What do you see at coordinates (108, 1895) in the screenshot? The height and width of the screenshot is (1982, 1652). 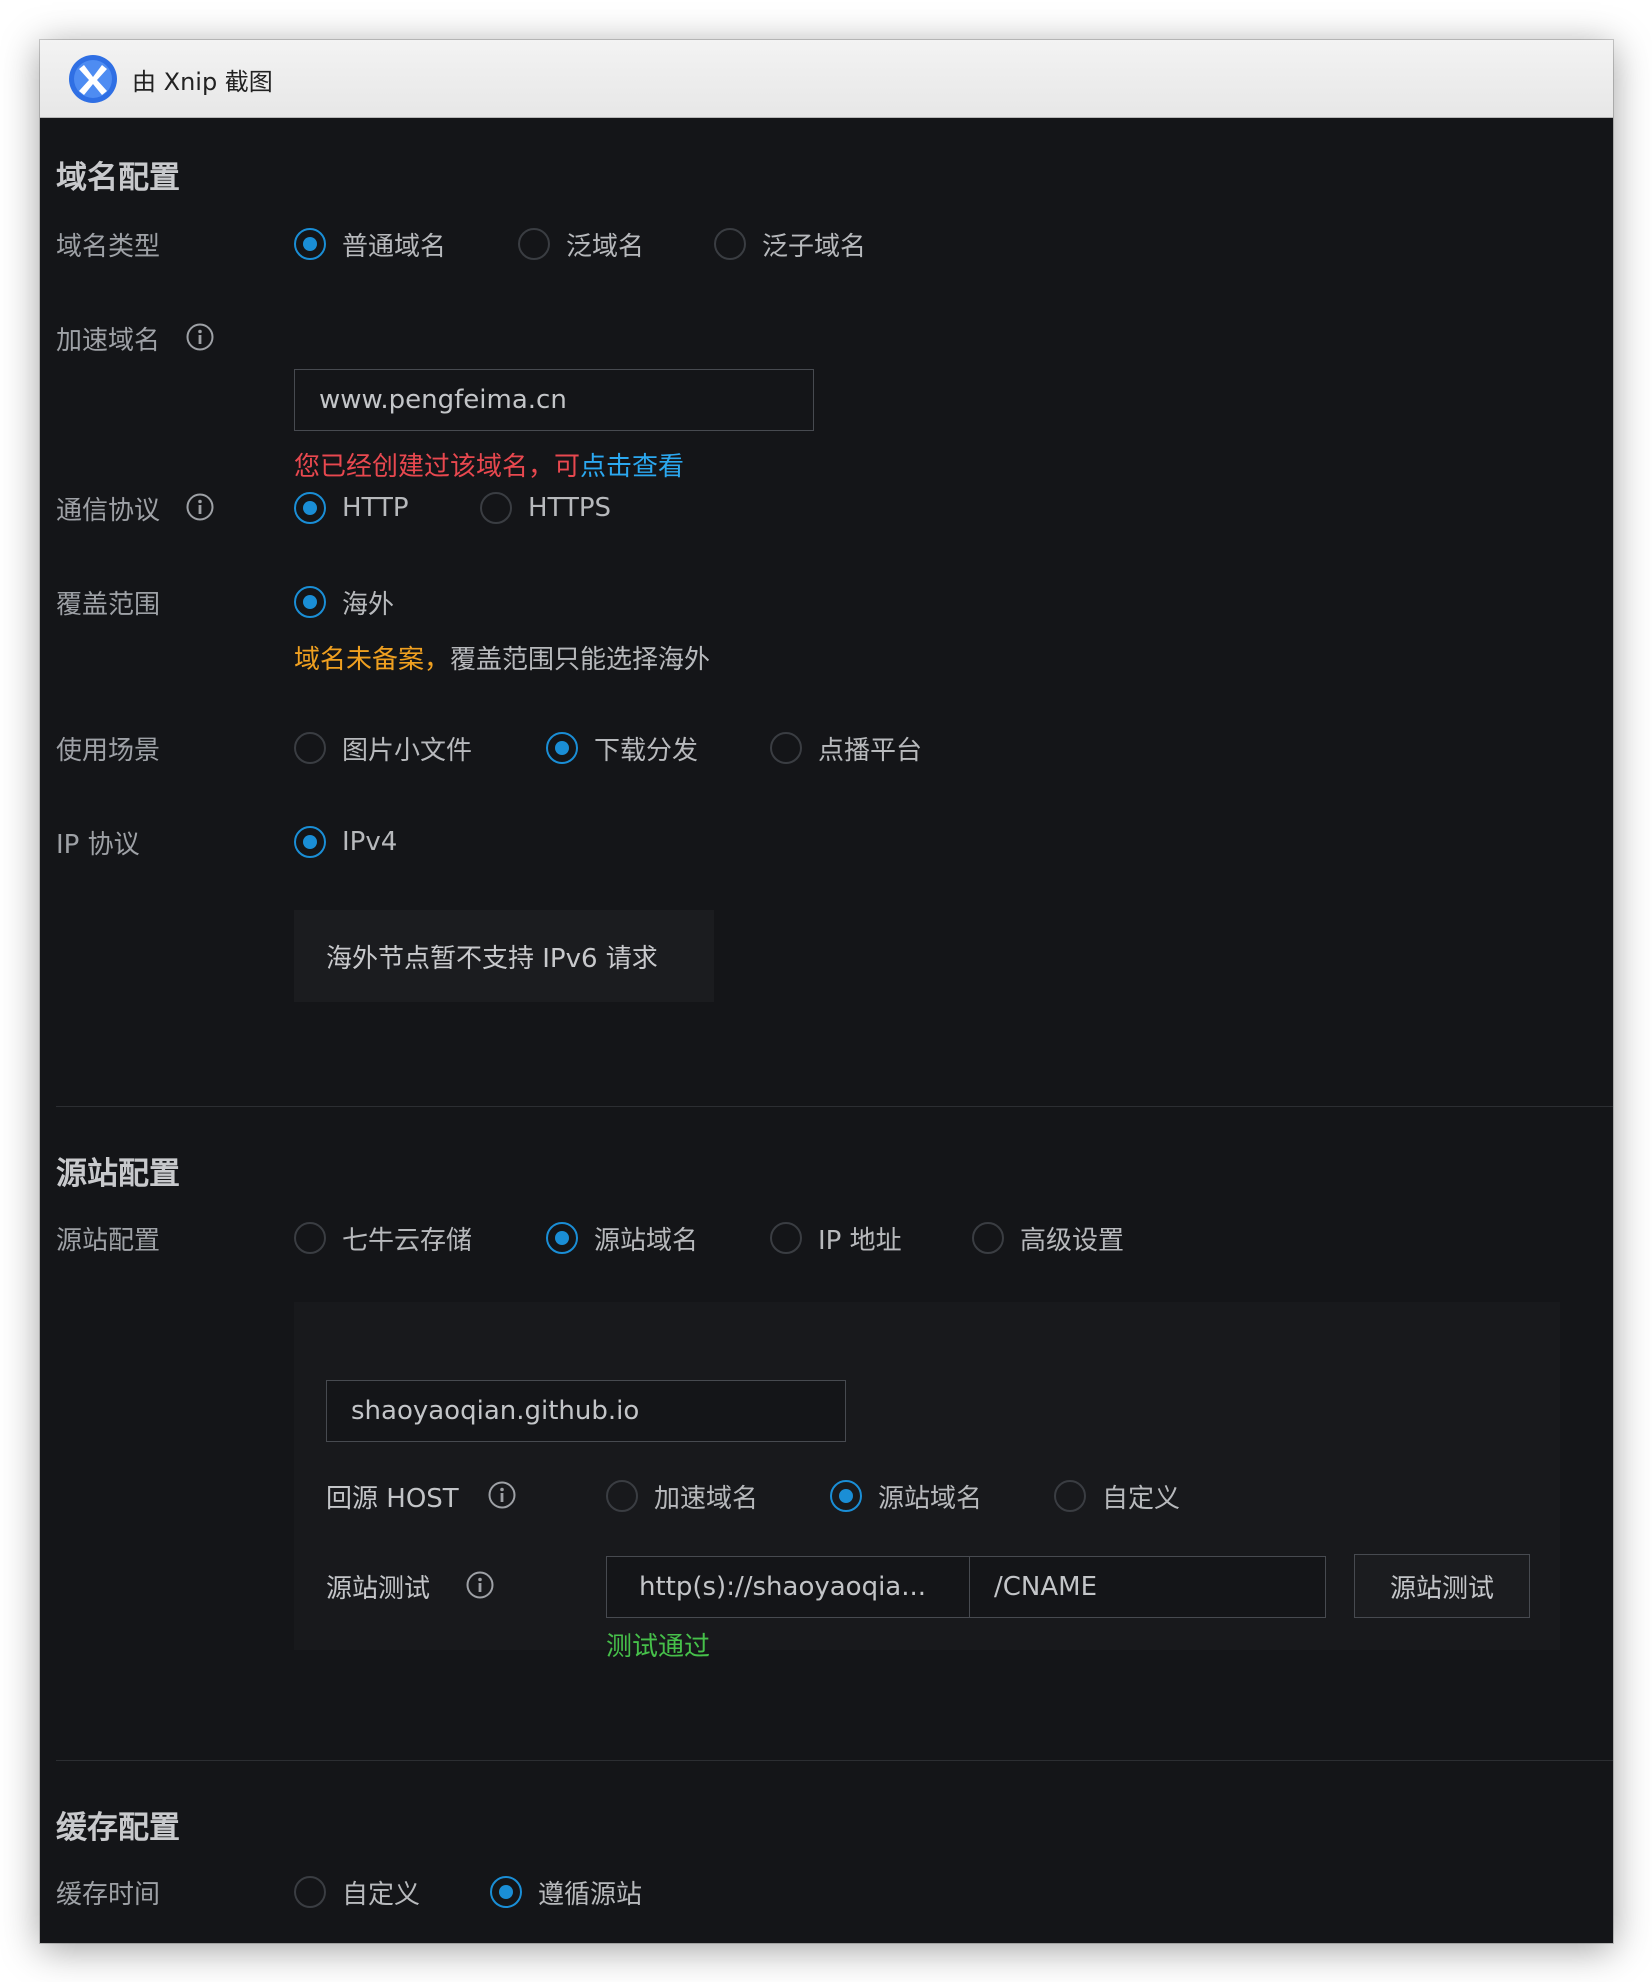 I see `cache-time-label: 缓存时间` at bounding box center [108, 1895].